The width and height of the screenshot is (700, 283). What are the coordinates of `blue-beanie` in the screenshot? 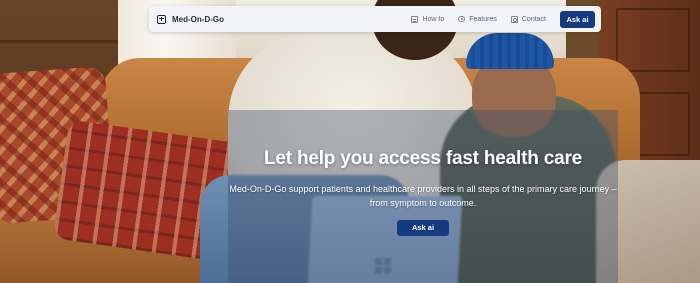 It's located at (510, 51).